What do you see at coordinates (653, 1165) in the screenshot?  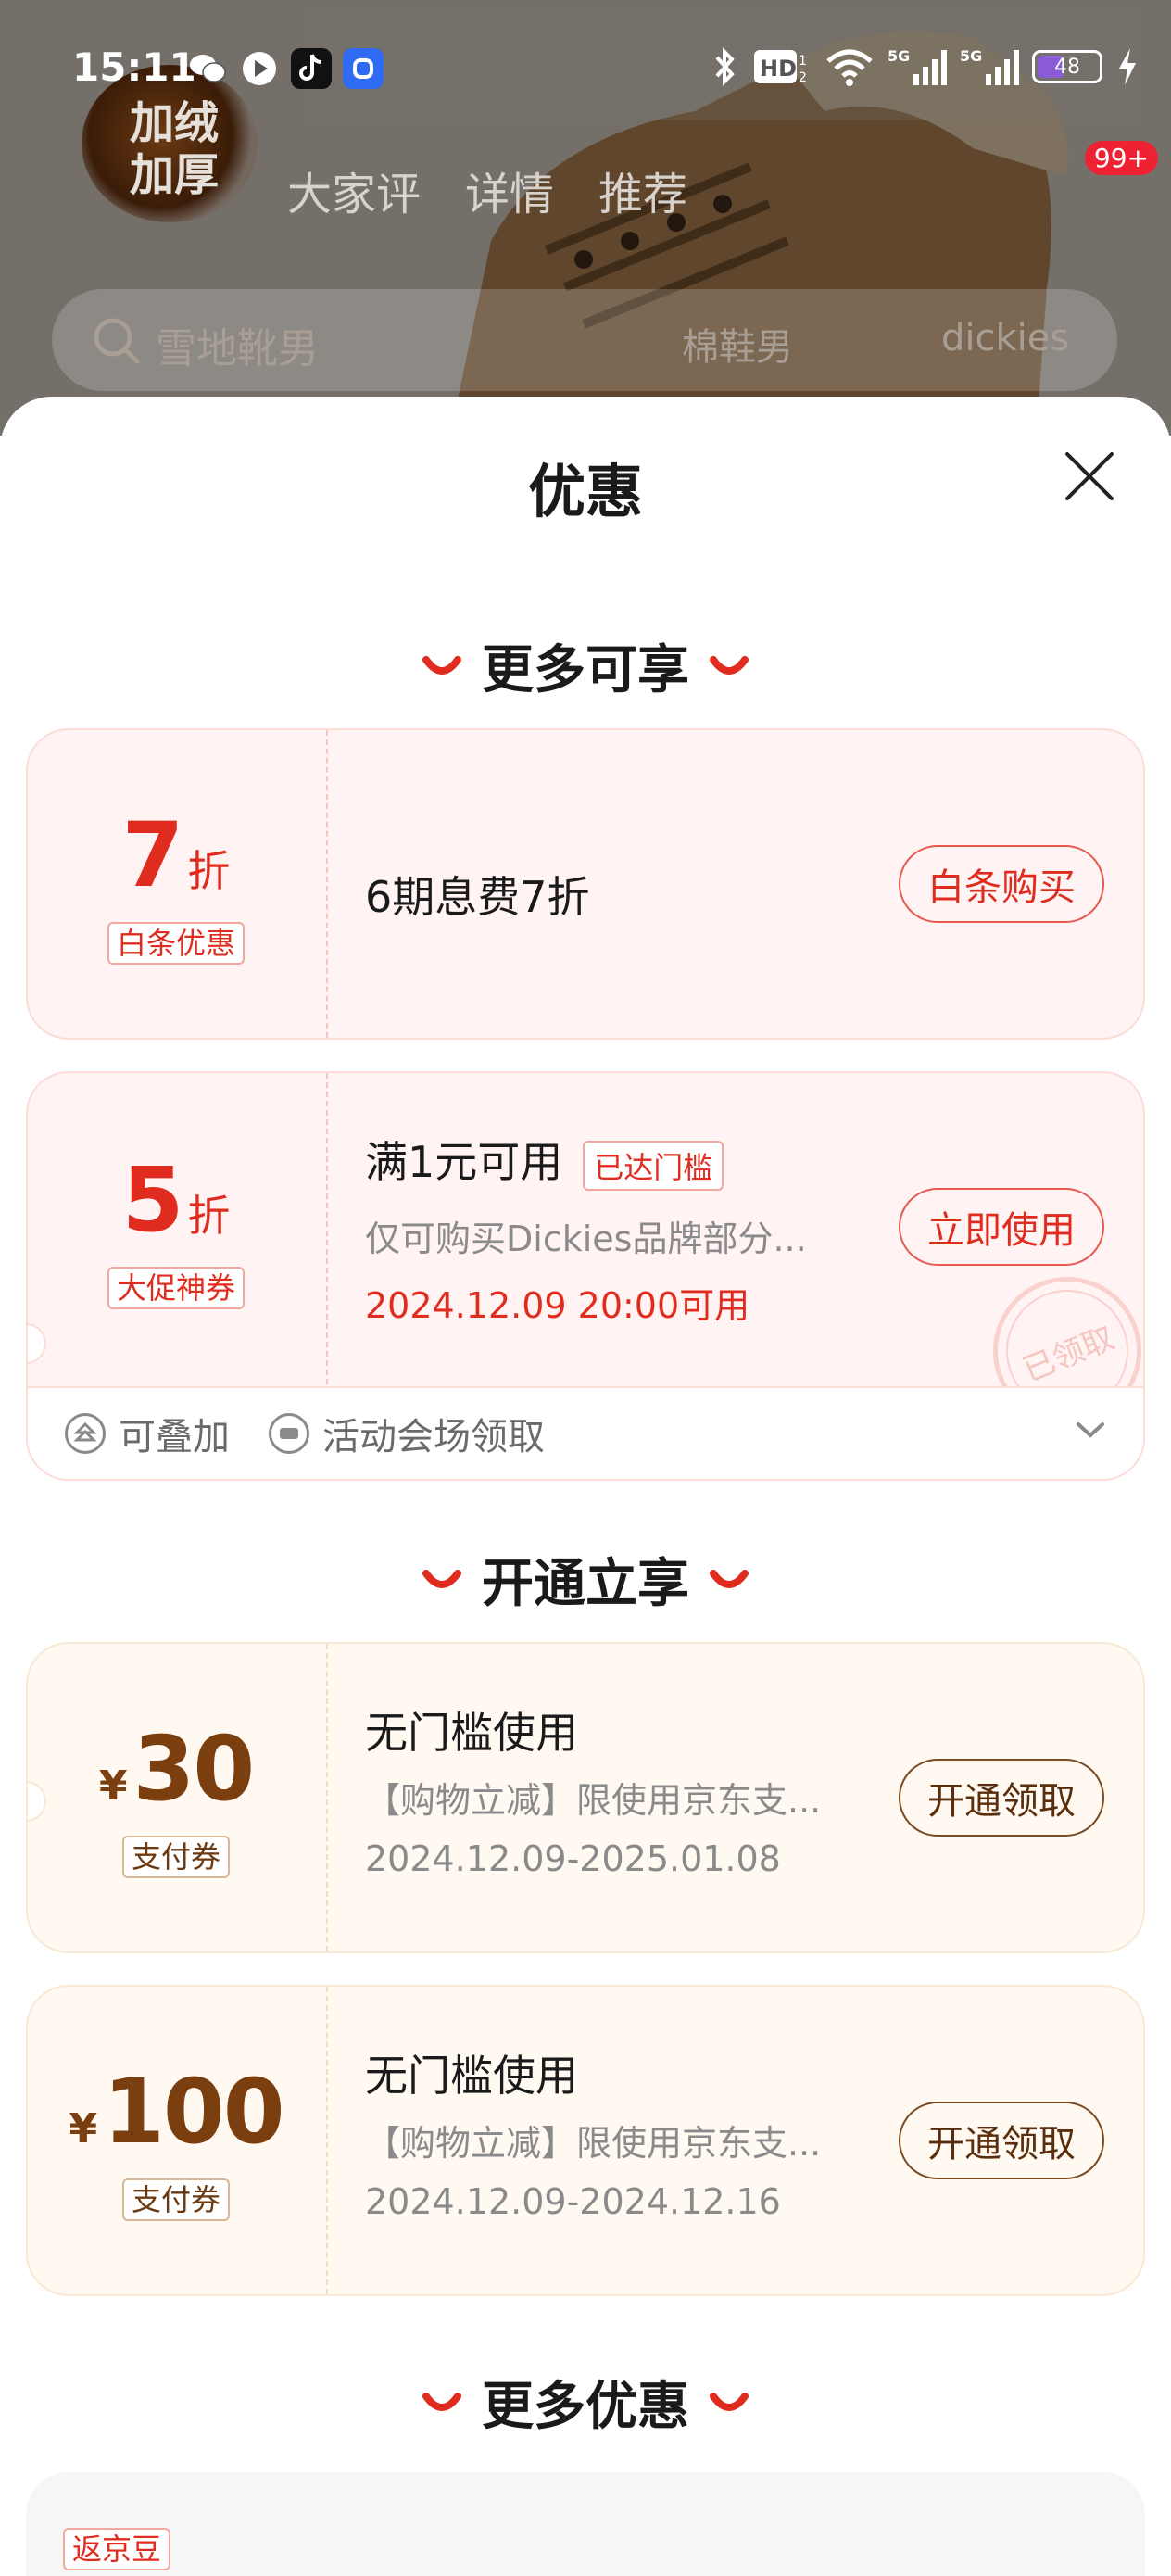 I see `threshold-reached-badge: 已达门槛` at bounding box center [653, 1165].